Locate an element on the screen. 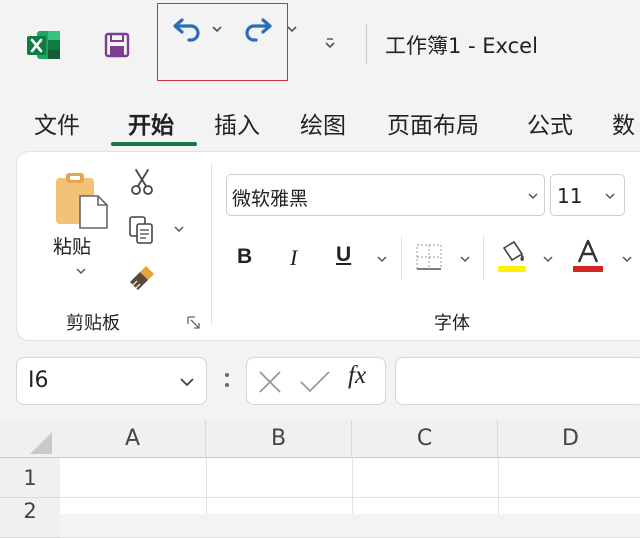 Image resolution: width=640 pixels, height=538 pixels. paste-icon is located at coordinates (82, 200).